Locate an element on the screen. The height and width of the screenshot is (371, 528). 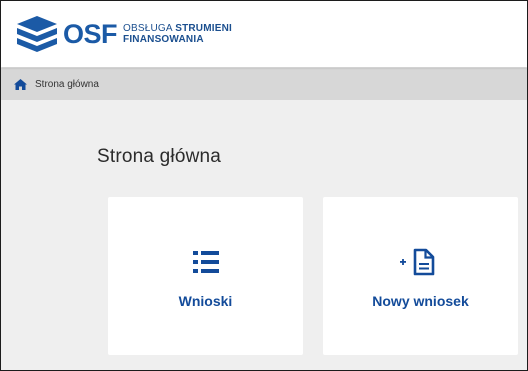
osf-logo-icon is located at coordinates (37, 34).